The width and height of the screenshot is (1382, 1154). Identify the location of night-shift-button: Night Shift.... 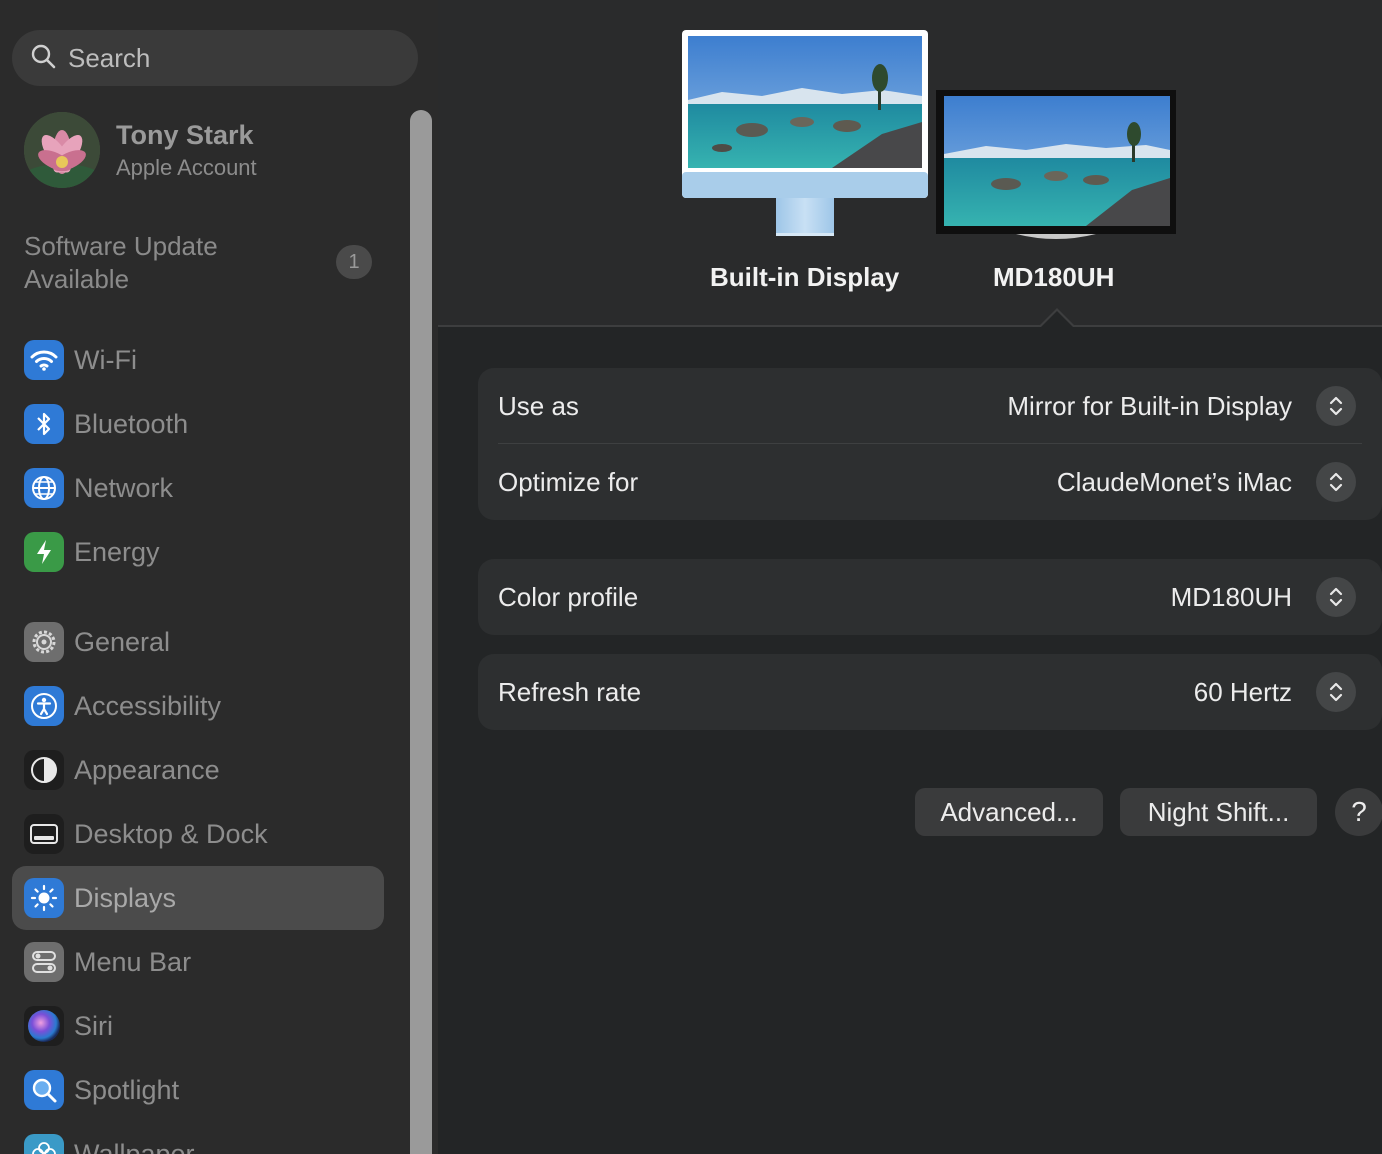
(1218, 812).